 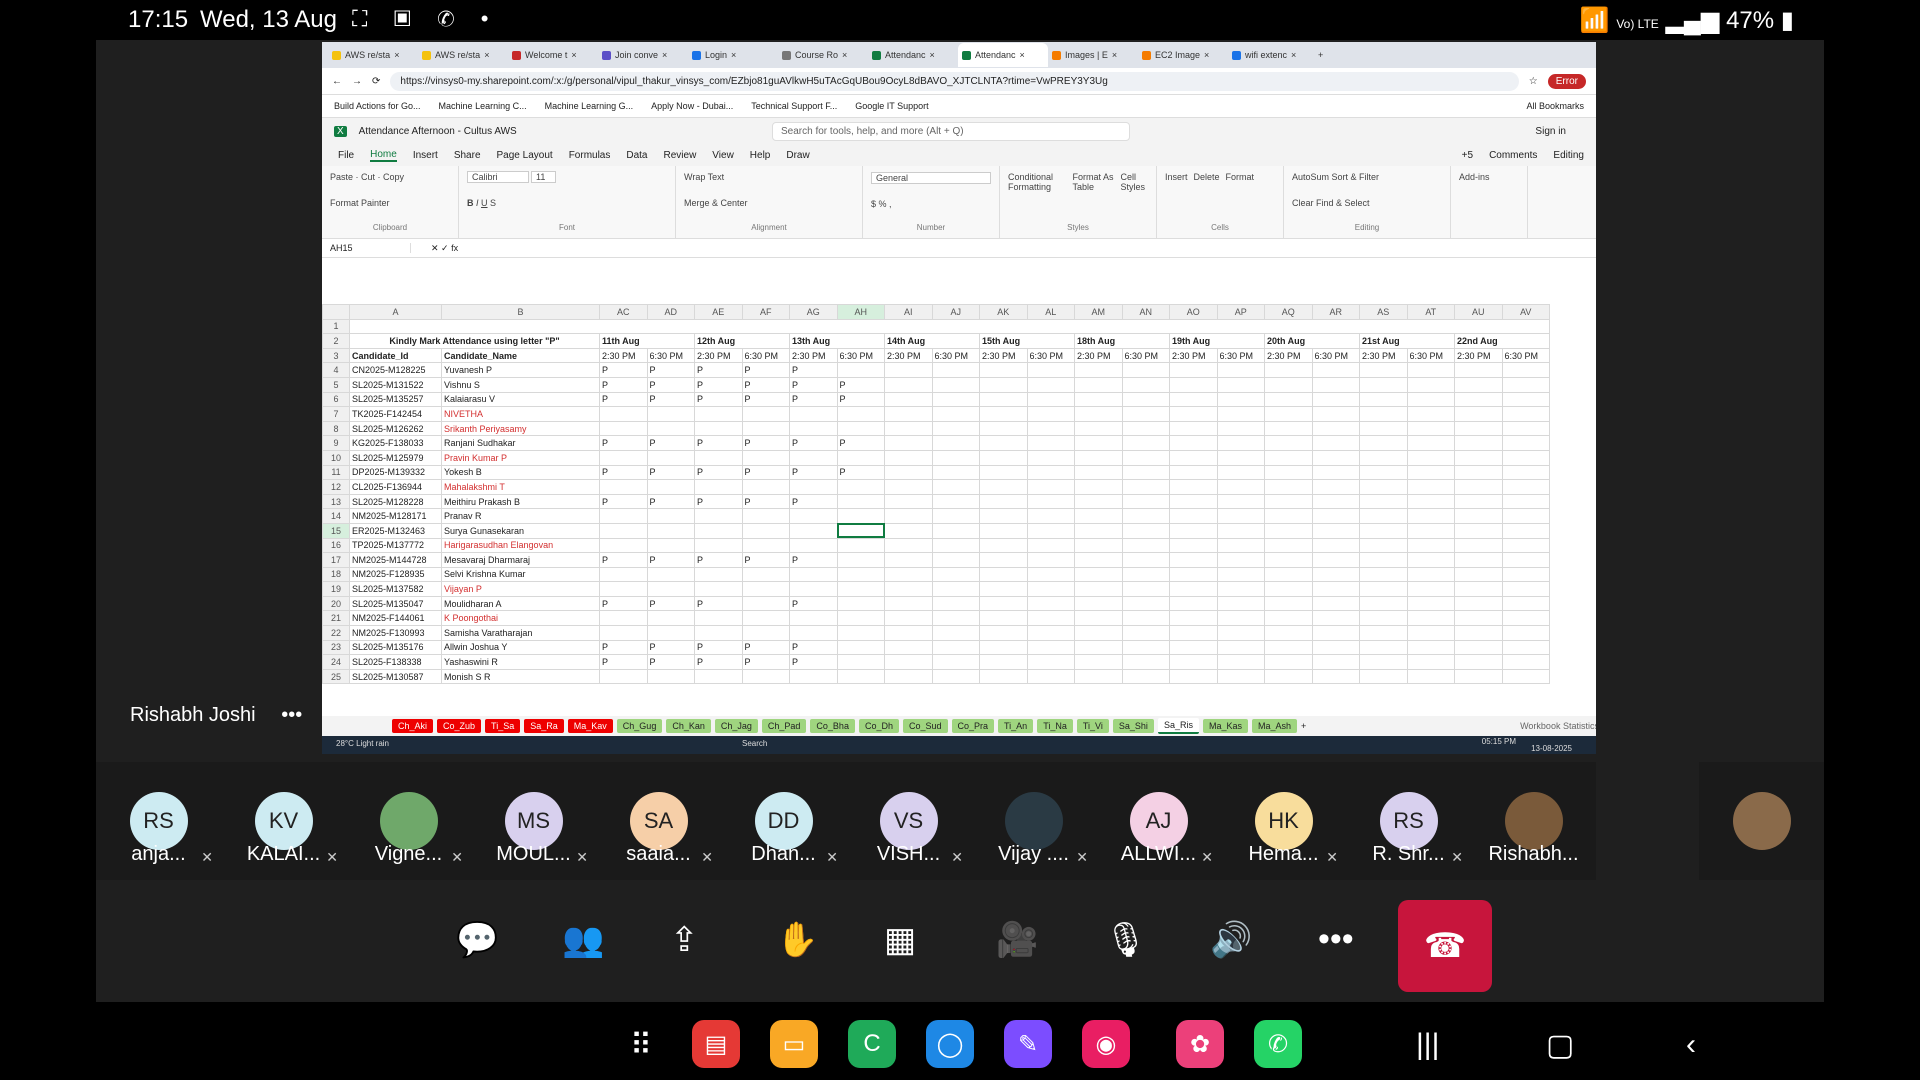 I want to click on candidate-name-cell: Yashaswini R, so click(x=520, y=662).